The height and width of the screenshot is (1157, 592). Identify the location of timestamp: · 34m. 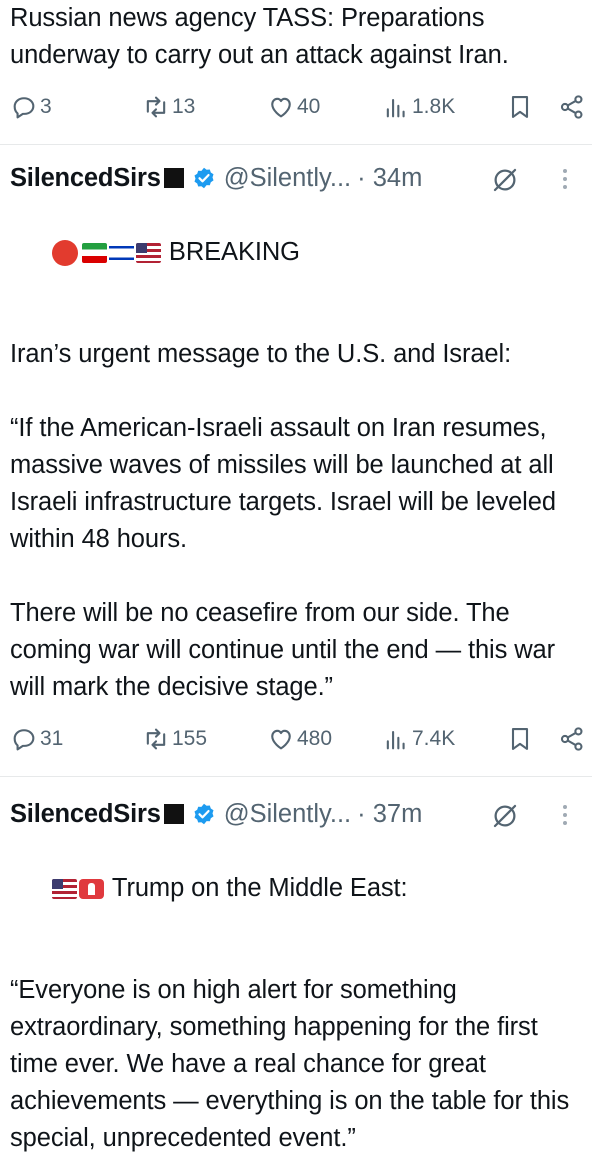
(389, 178).